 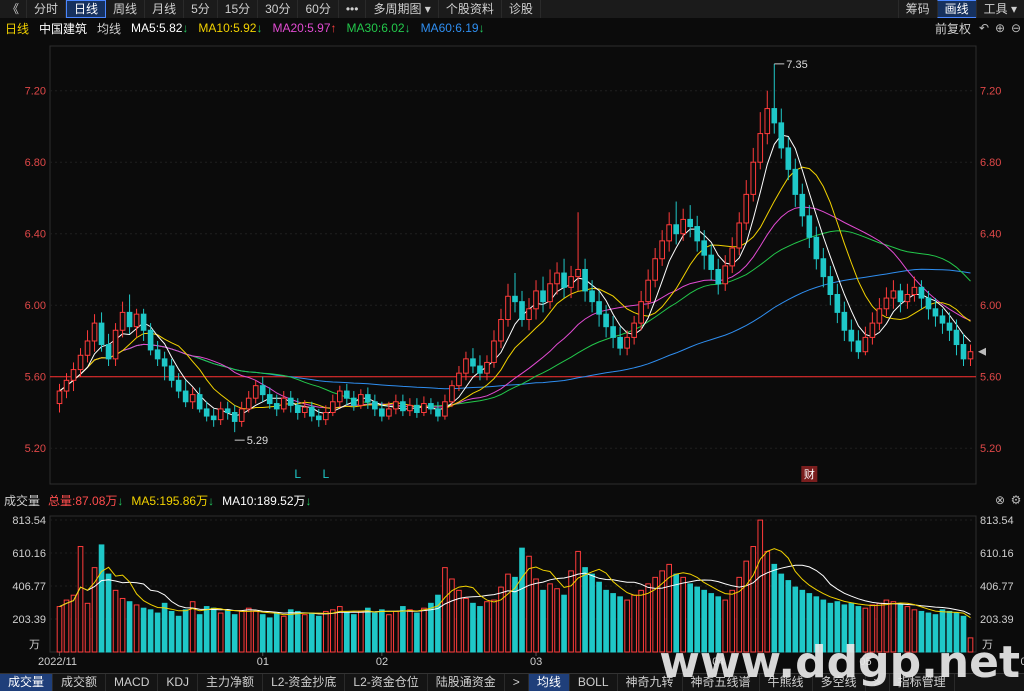 I want to click on close-icon: ⊗, so click(x=1000, y=500).